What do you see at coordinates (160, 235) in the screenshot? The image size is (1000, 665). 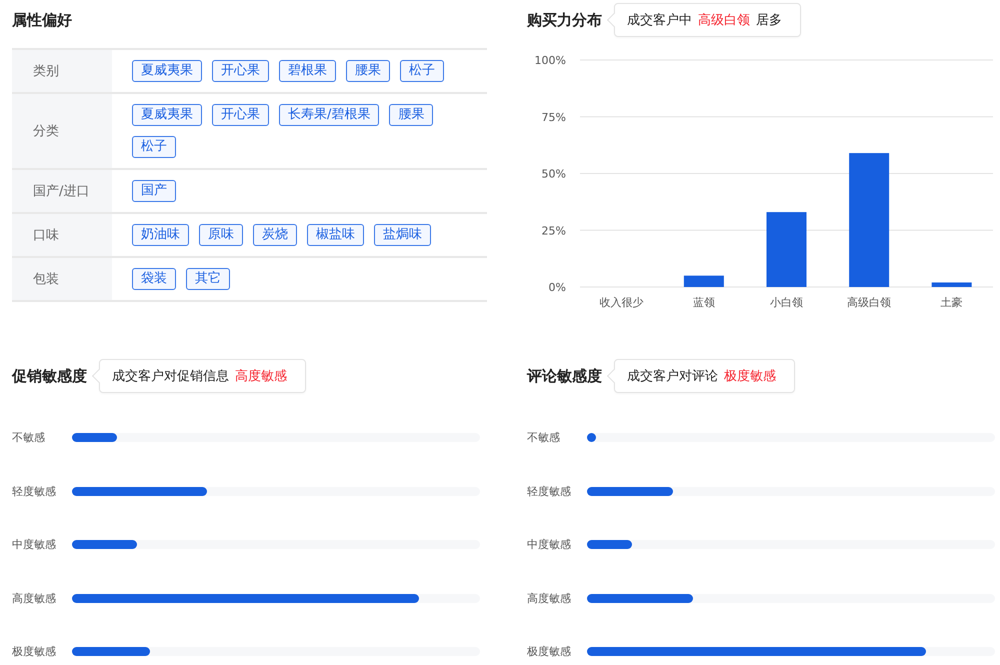 I see `attribute-tag: 奶油味` at bounding box center [160, 235].